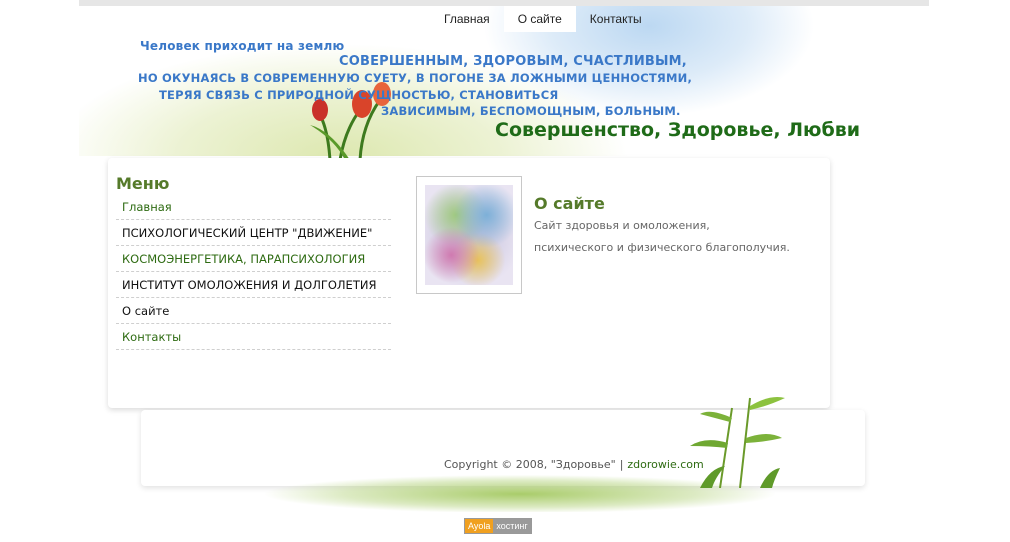  What do you see at coordinates (143, 183) in the screenshot?
I see `menu-title: Меню` at bounding box center [143, 183].